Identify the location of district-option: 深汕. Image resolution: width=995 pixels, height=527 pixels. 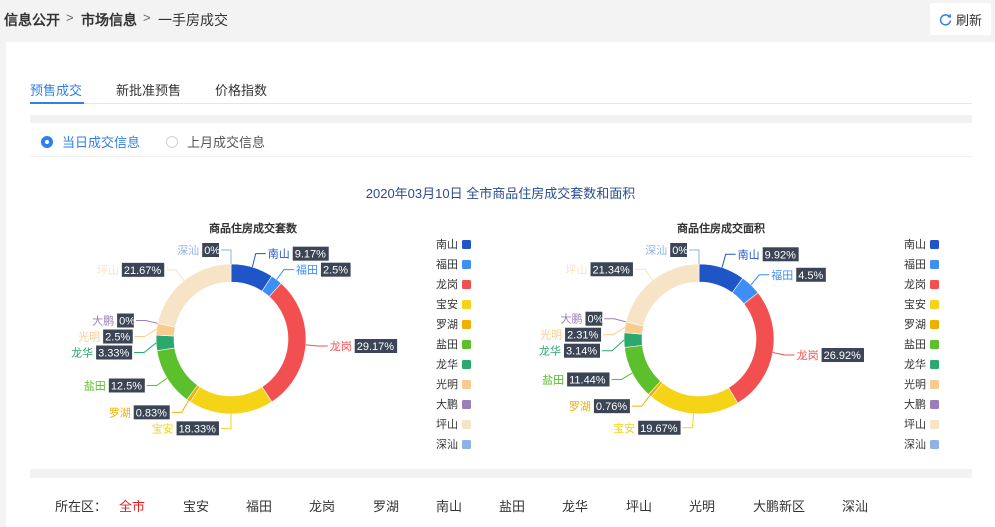
(855, 505).